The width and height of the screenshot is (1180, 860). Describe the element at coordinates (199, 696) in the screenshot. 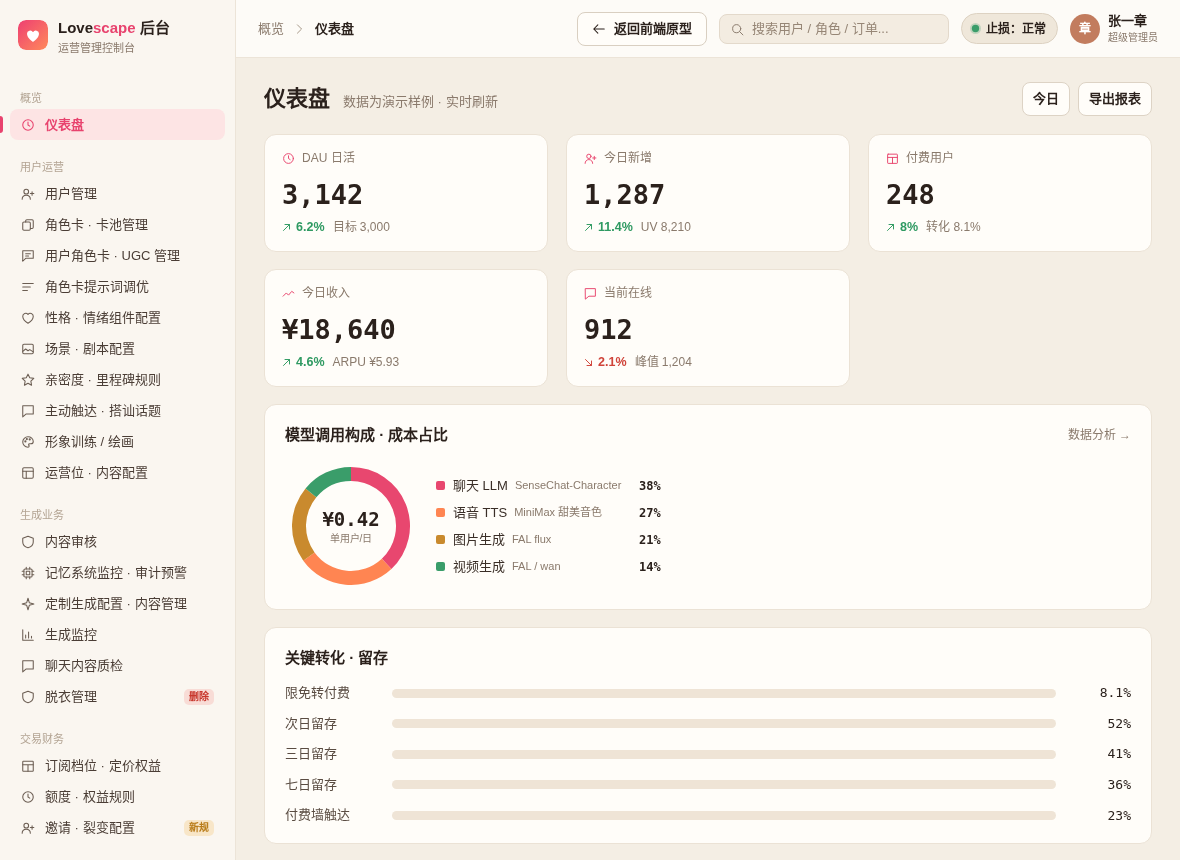

I see `status-tag: 删除` at that location.